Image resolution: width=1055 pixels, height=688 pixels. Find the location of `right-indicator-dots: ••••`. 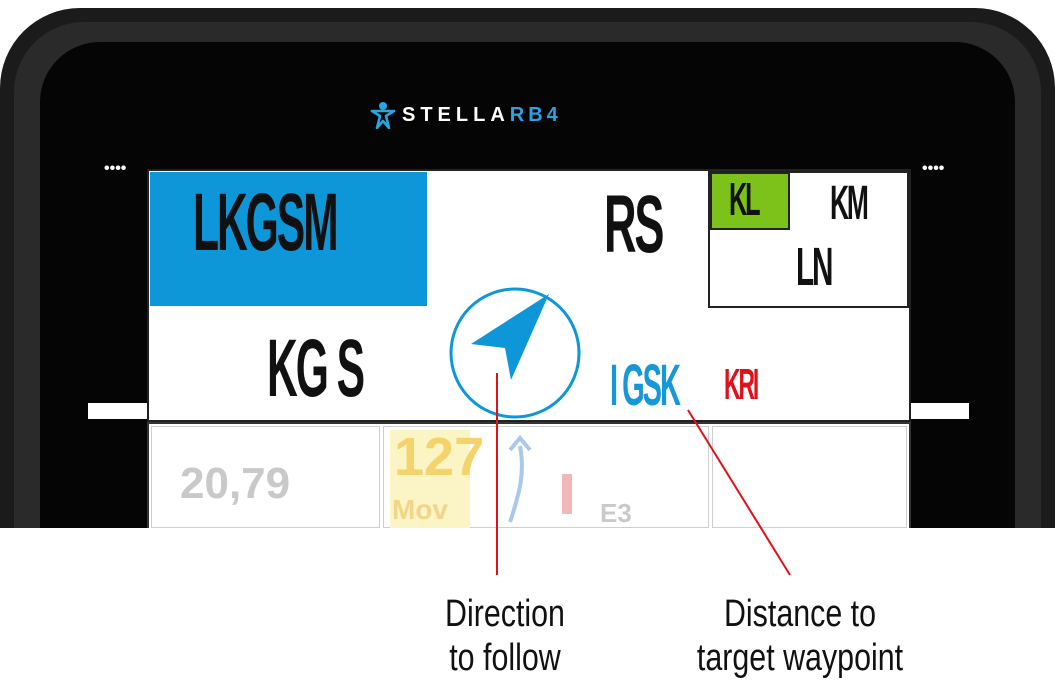

right-indicator-dots: •••• is located at coordinates (933, 168).